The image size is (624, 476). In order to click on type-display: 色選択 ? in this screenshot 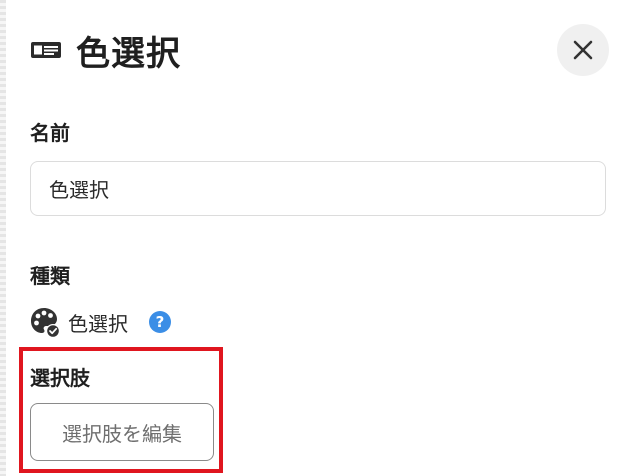, I will do `click(100, 322)`.